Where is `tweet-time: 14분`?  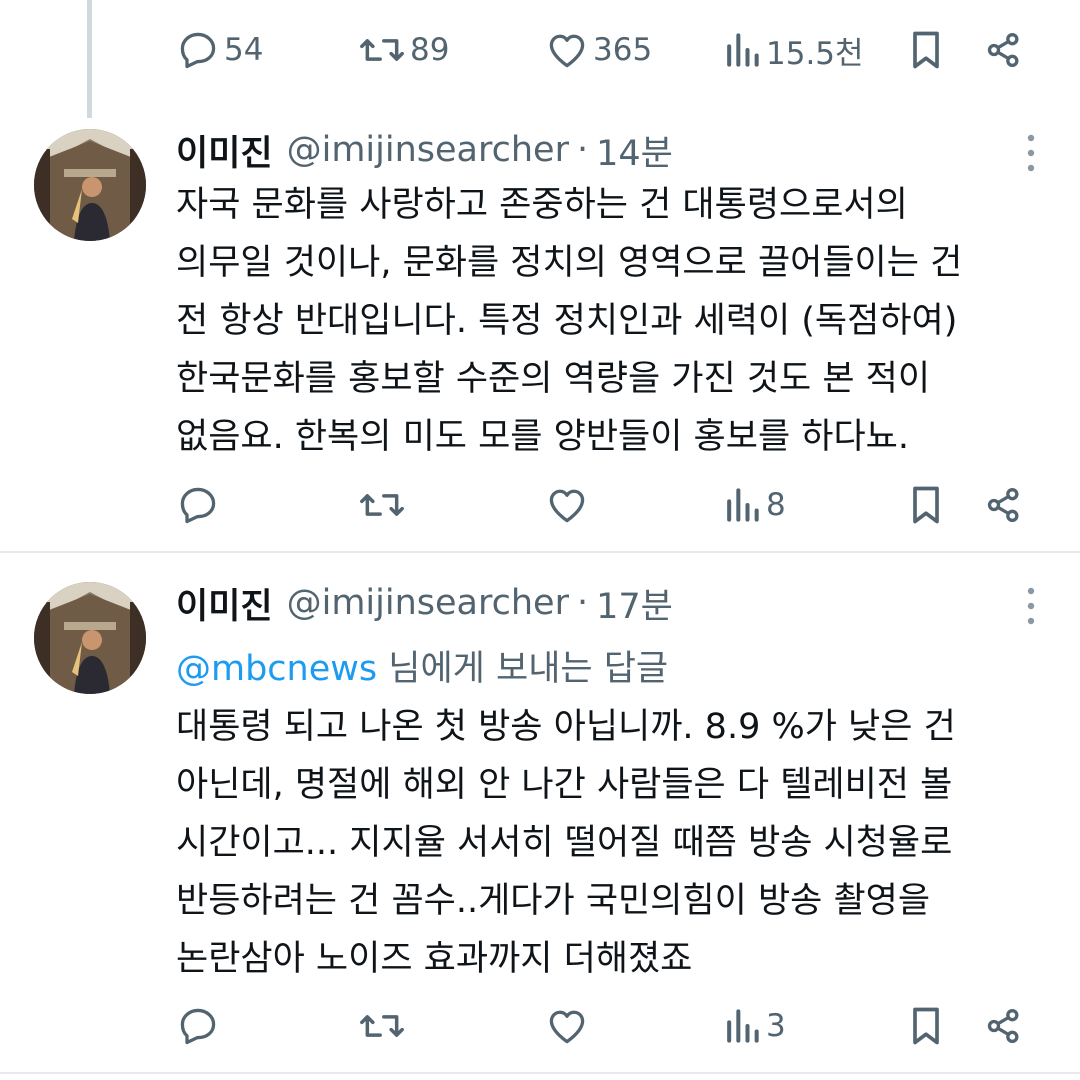 tweet-time: 14분 is located at coordinates (634, 150).